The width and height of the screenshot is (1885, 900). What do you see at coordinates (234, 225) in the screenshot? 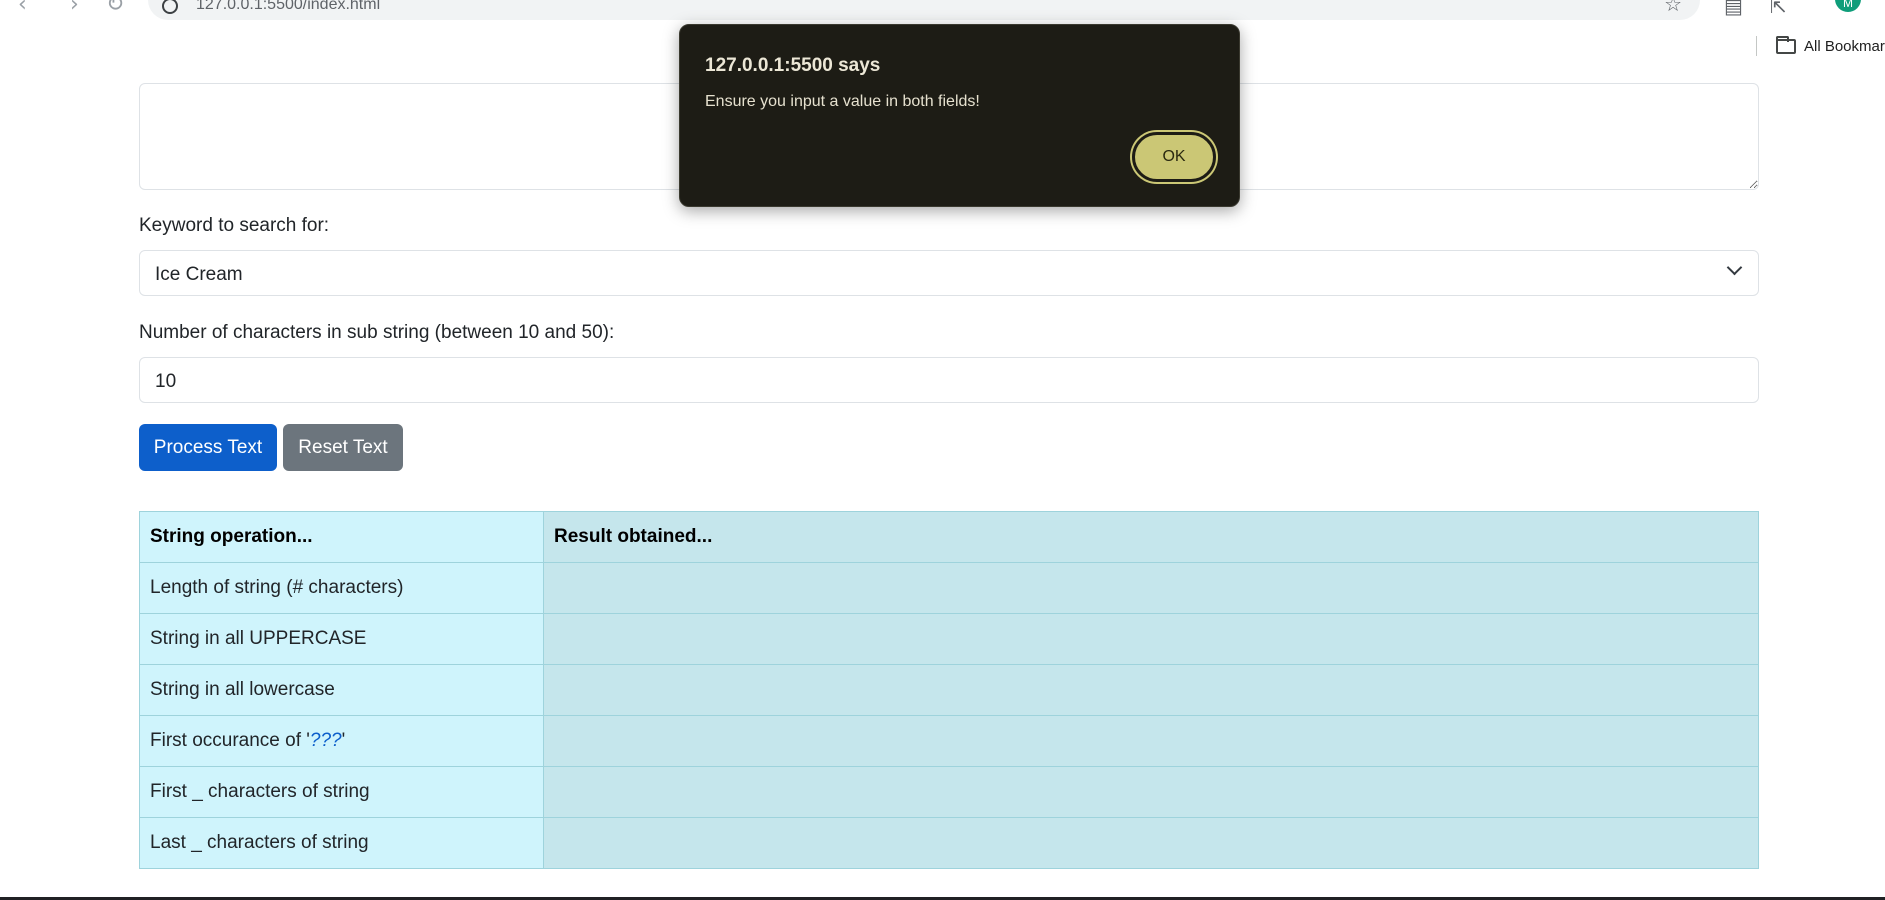
I see `keyword-label: Keyword to search for:` at bounding box center [234, 225].